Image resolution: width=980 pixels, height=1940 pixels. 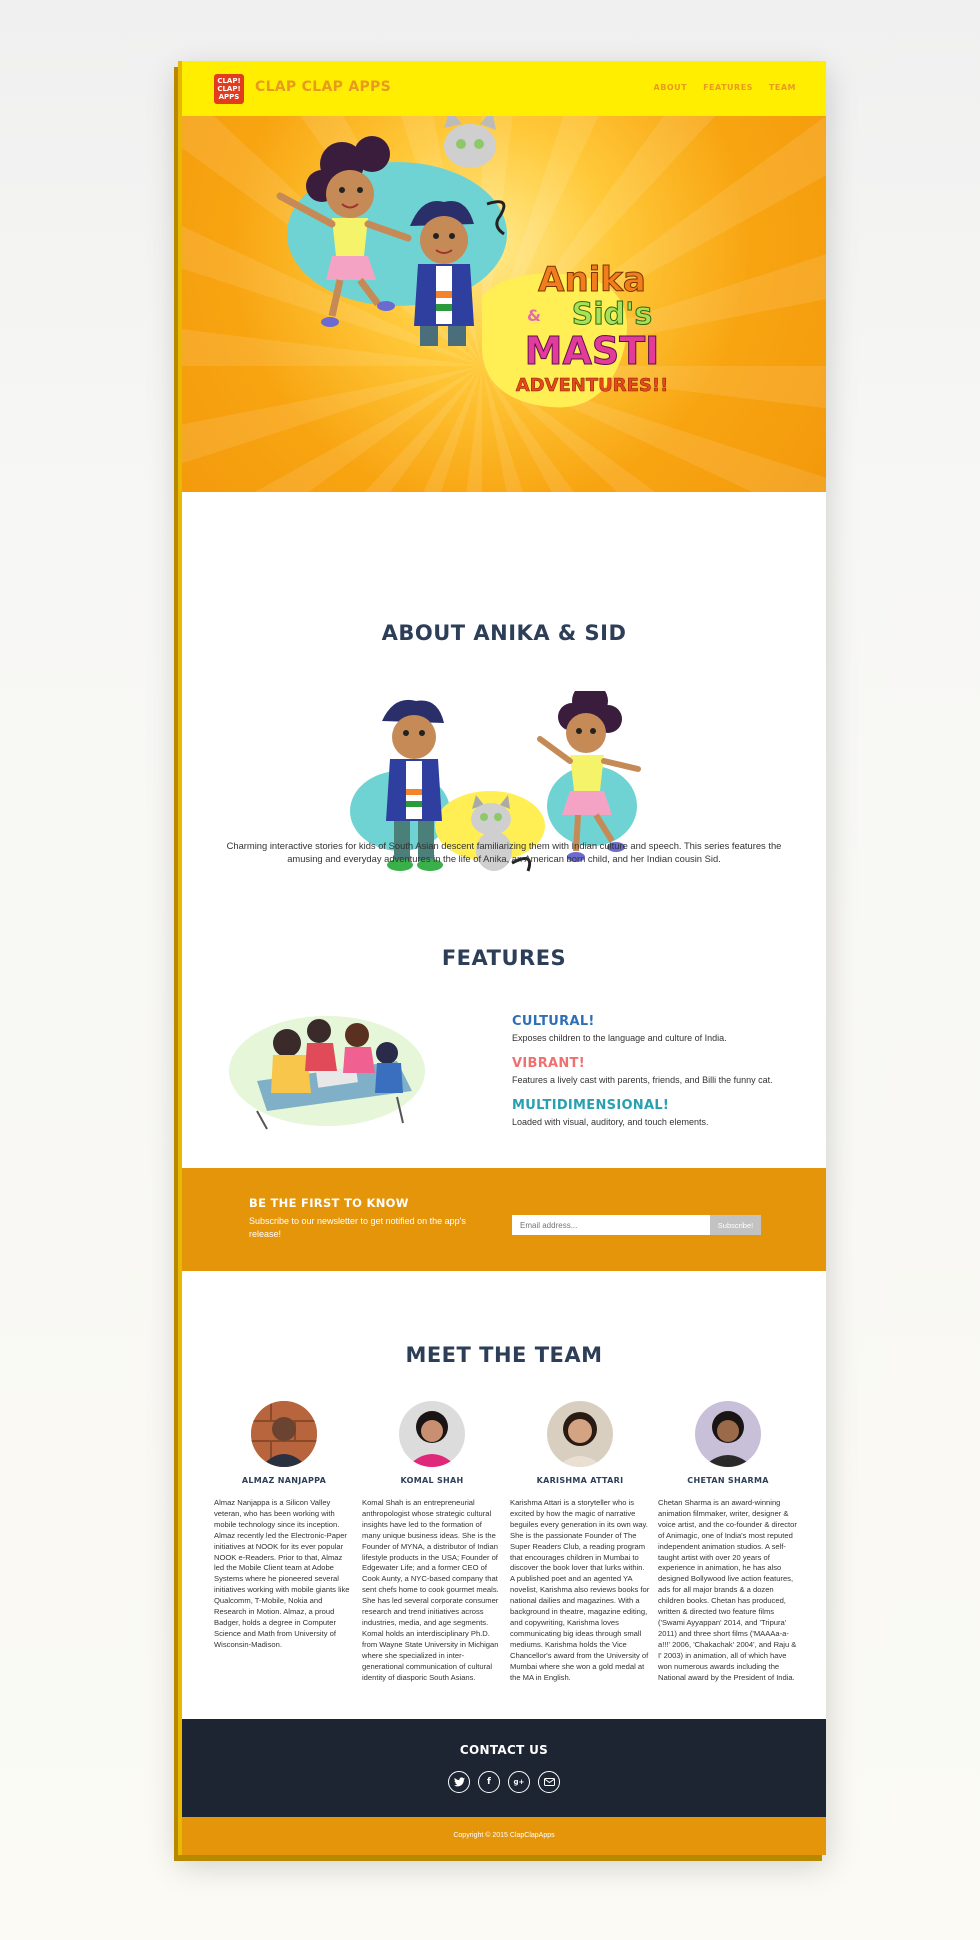 I want to click on hero-title-amp: &, so click(x=534, y=315).